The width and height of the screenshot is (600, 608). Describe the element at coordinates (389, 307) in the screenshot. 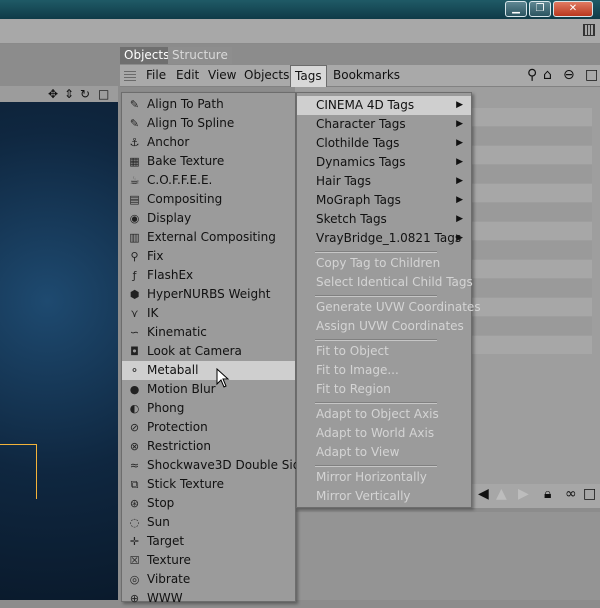

I see `submenu-generate-uvw: Generate UVW Coordinates` at that location.